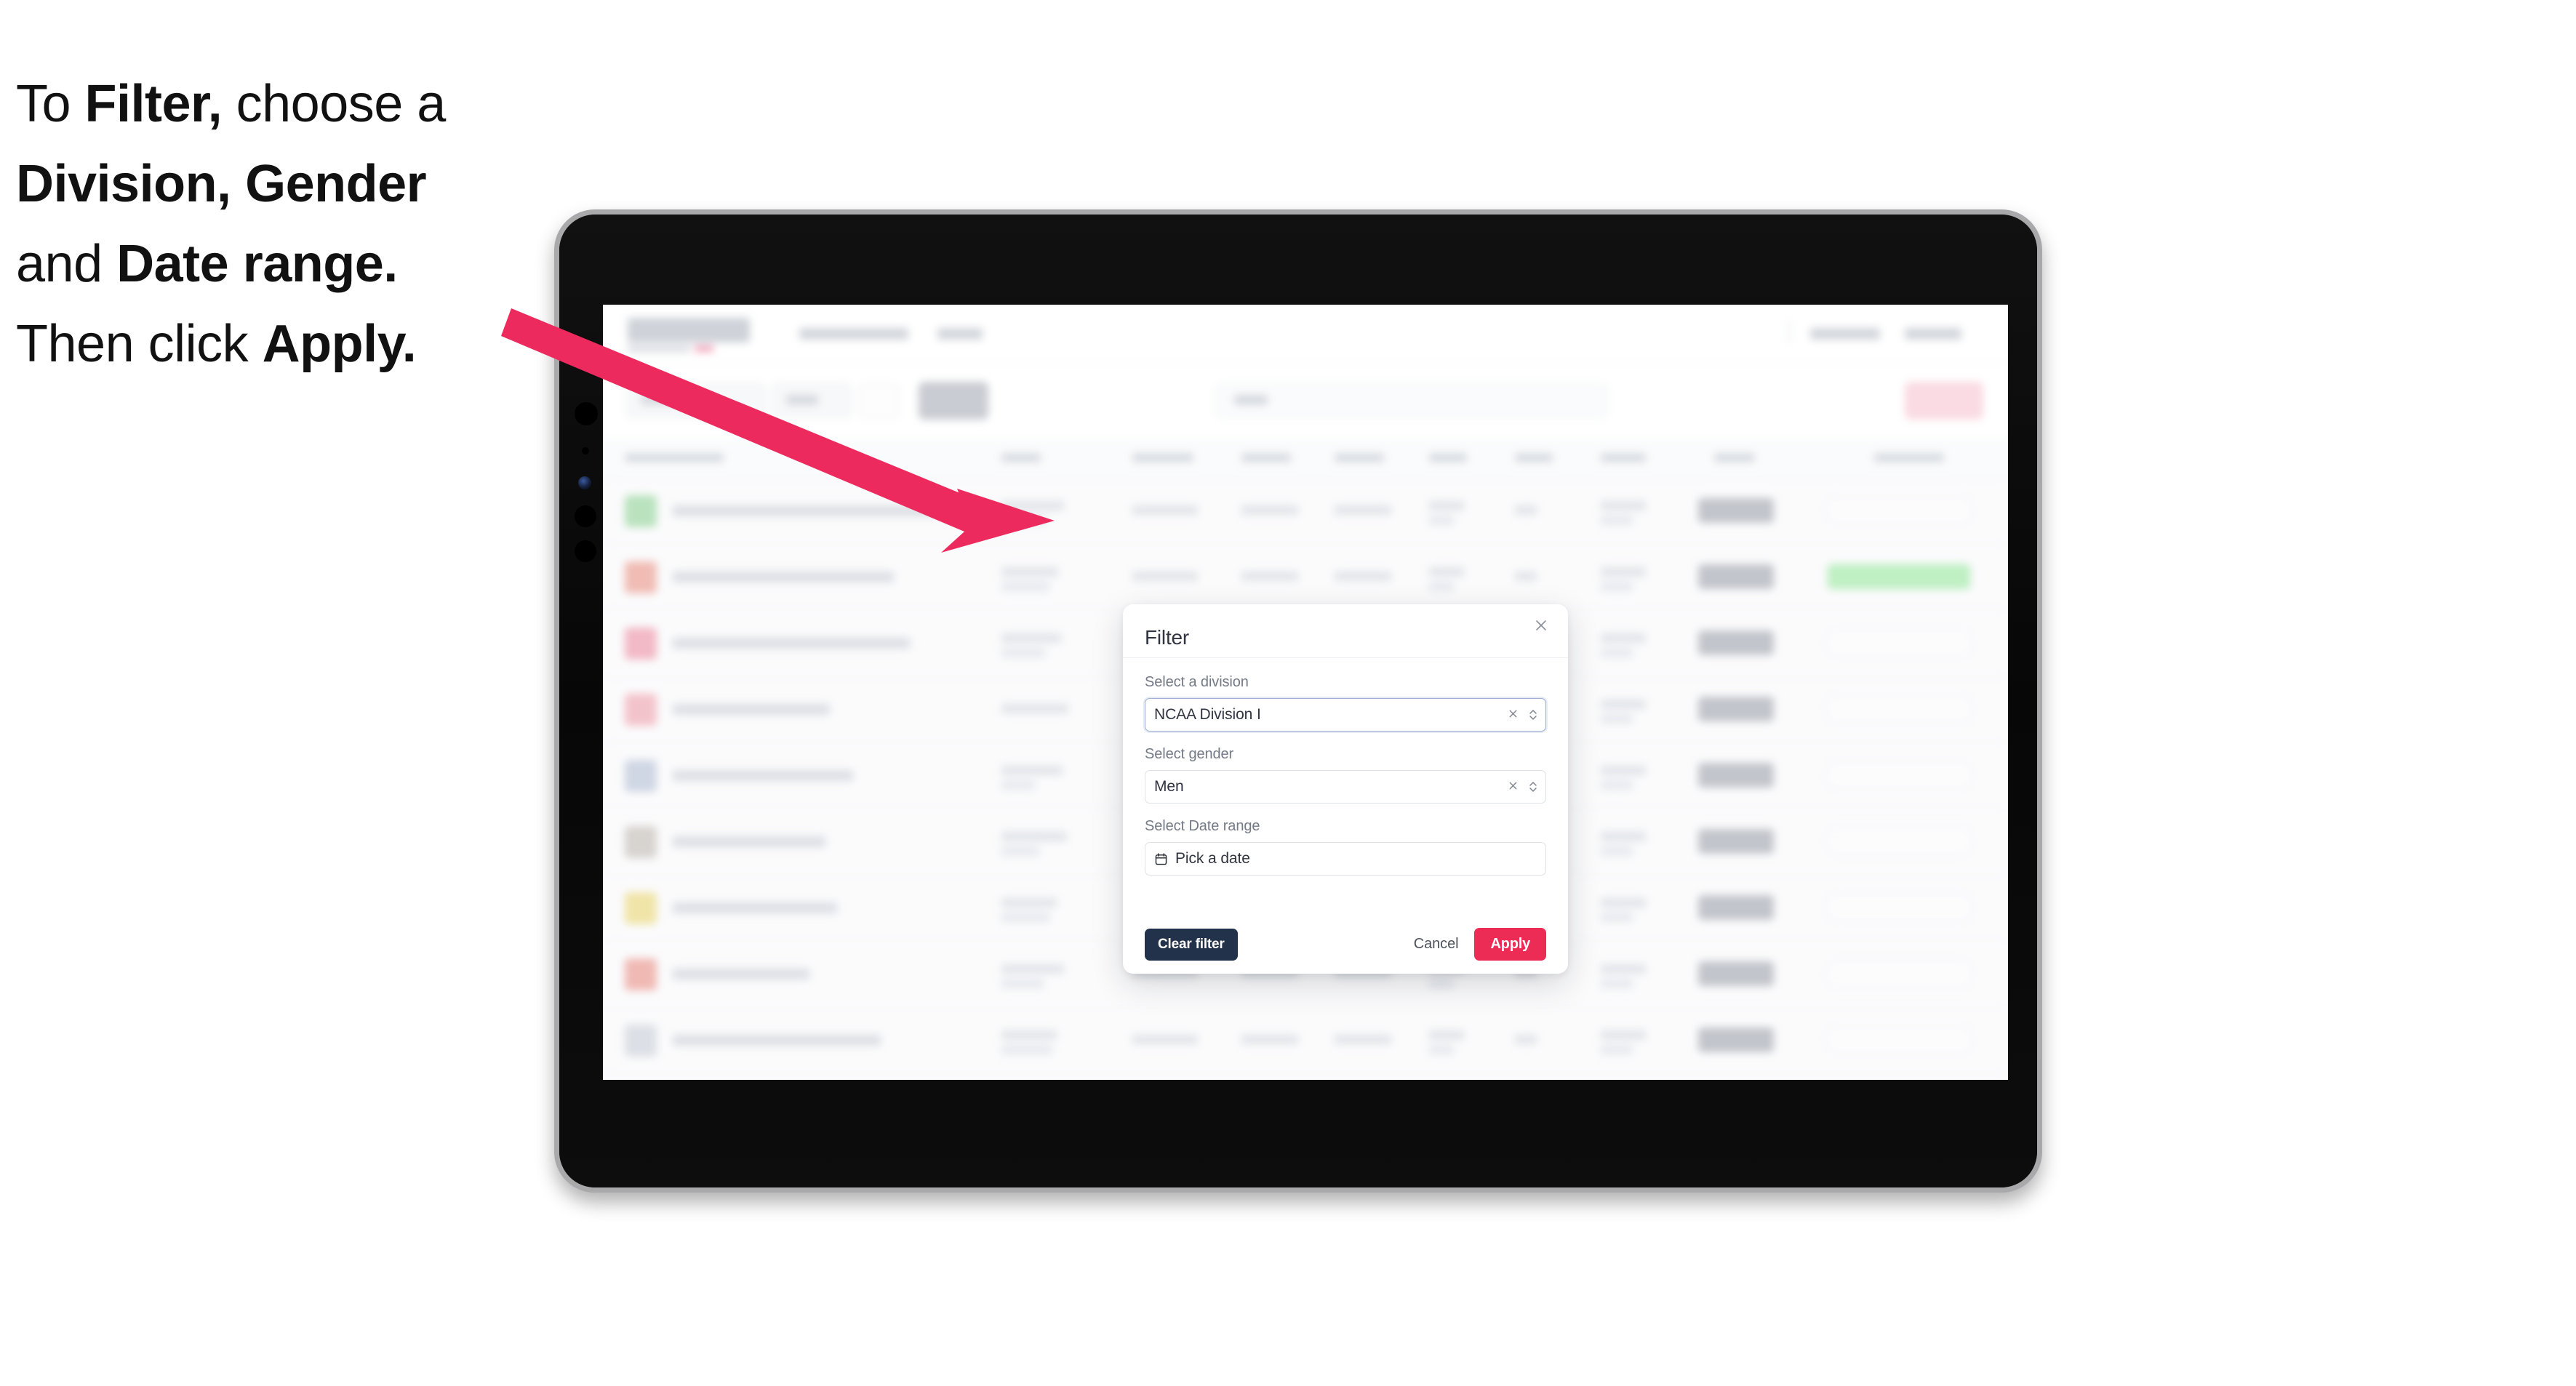  What do you see at coordinates (1411, 401) in the screenshot?
I see `toolbar-search-input` at bounding box center [1411, 401].